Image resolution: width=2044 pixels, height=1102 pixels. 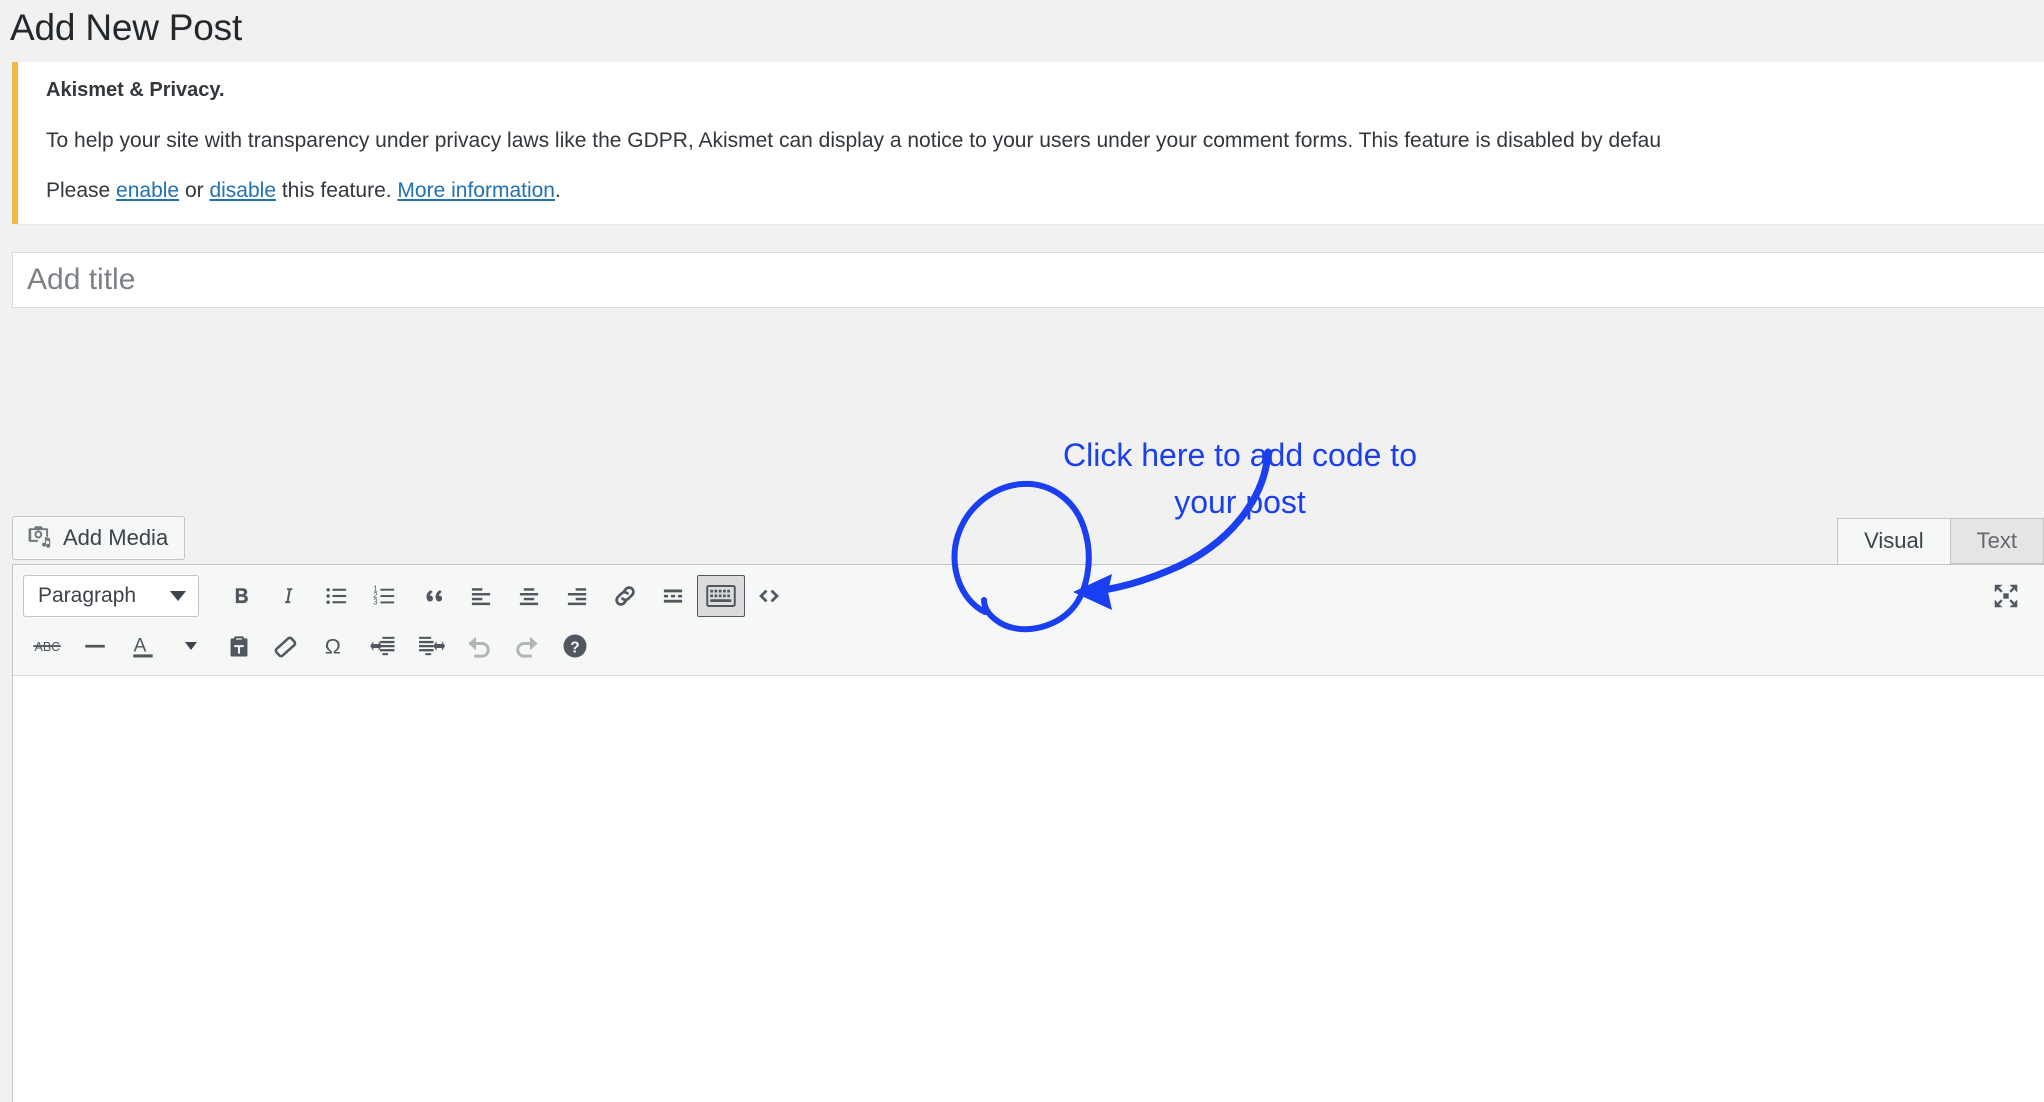 I want to click on italic-button, so click(x=289, y=596).